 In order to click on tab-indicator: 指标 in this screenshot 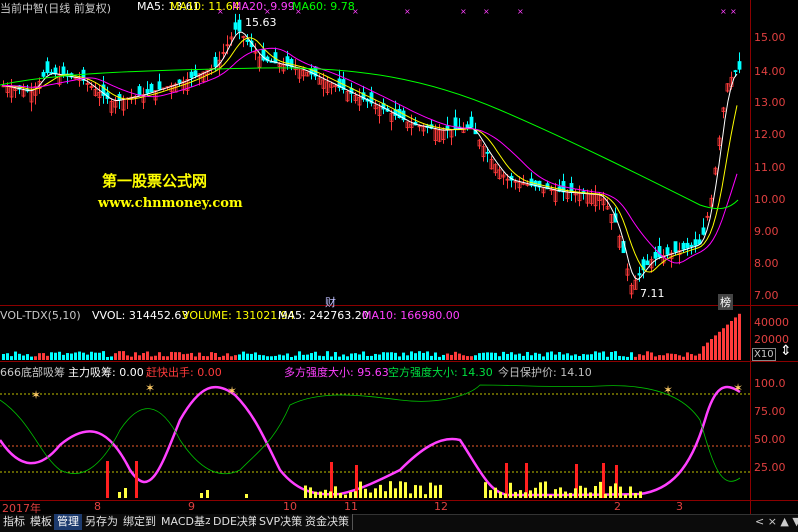, I will do `click(14, 522)`.